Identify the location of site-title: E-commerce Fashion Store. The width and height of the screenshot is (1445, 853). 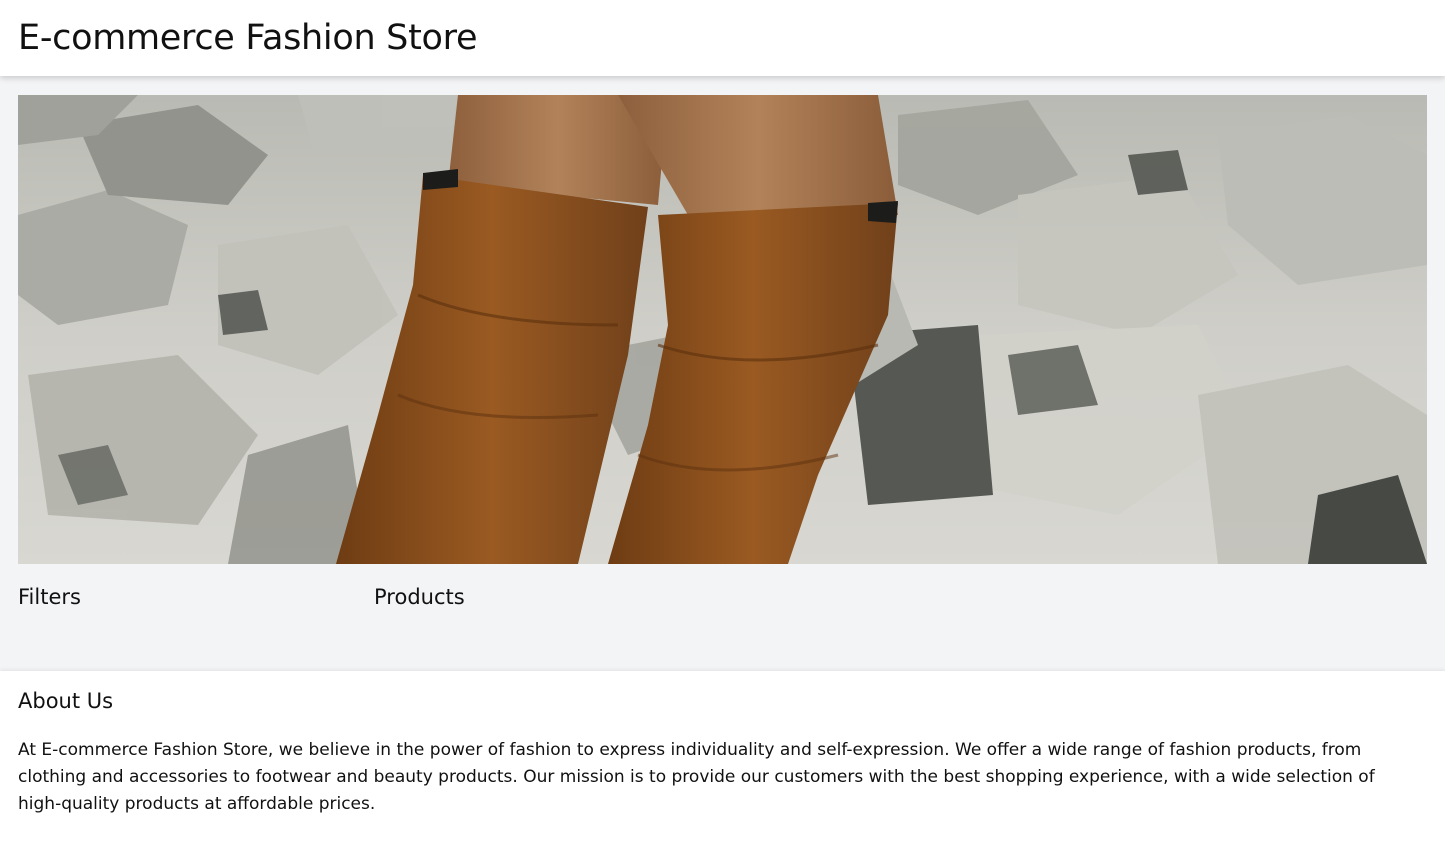
(247, 38).